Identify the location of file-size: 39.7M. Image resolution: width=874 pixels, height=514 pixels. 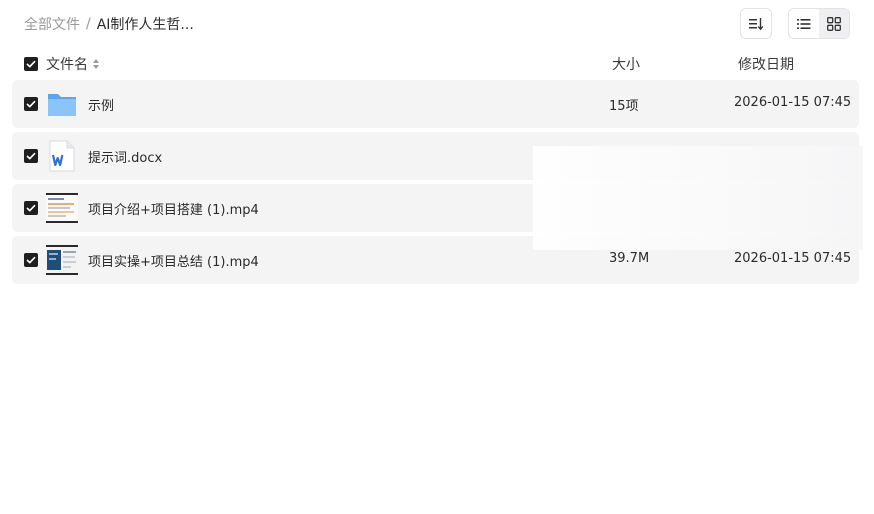
(629, 258).